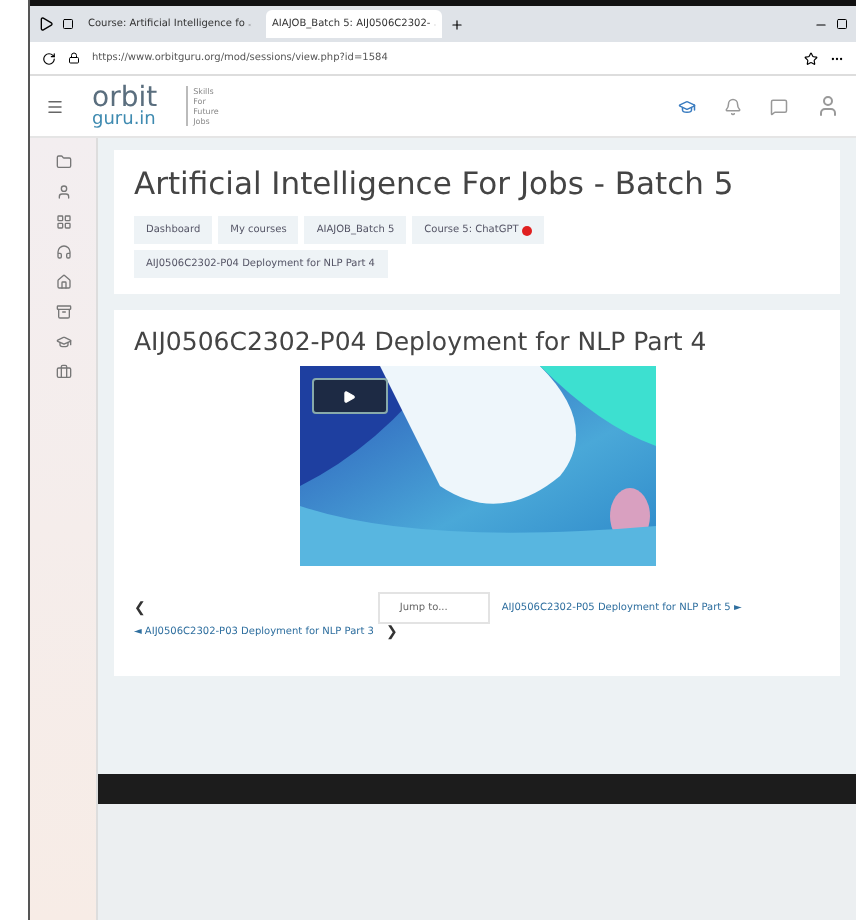  Describe the element at coordinates (733, 106) in the screenshot. I see `notifications-icon` at that location.